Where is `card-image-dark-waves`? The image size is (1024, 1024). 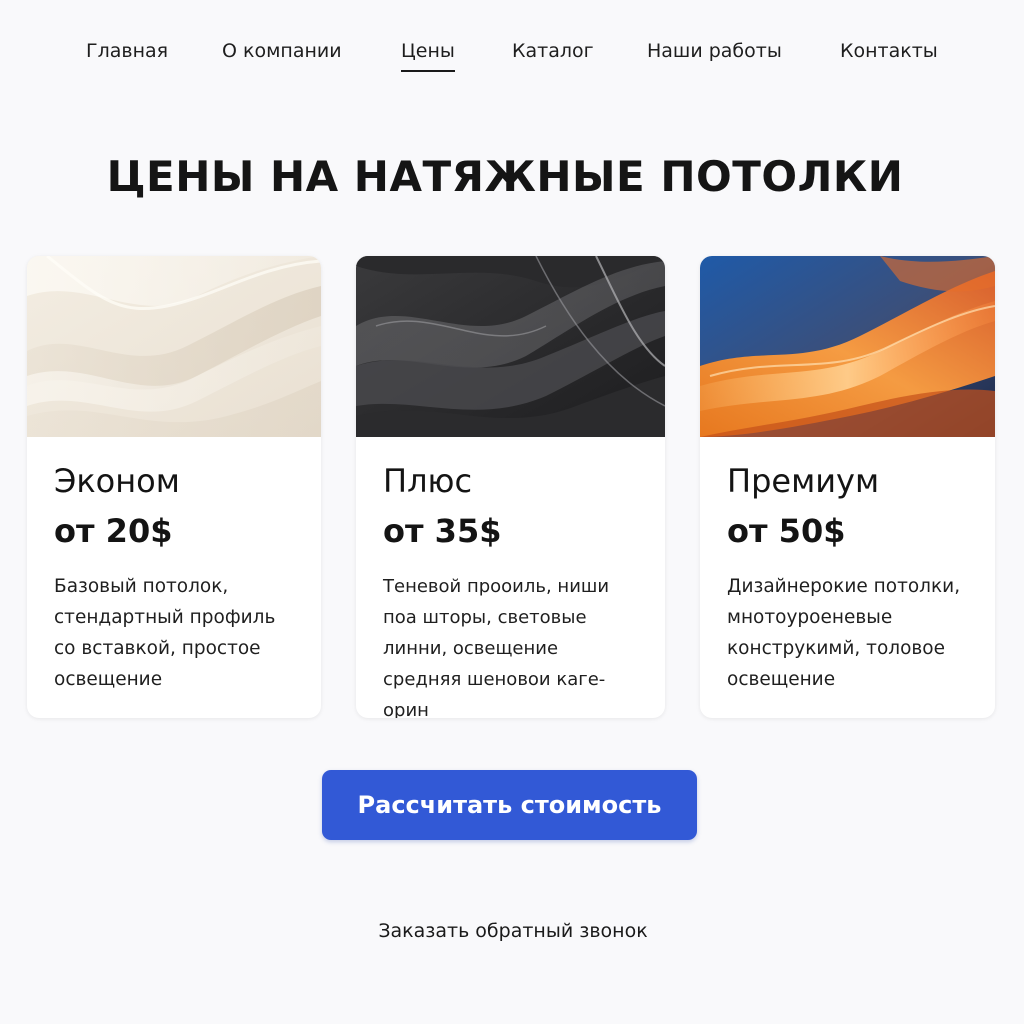 card-image-dark-waves is located at coordinates (510, 346).